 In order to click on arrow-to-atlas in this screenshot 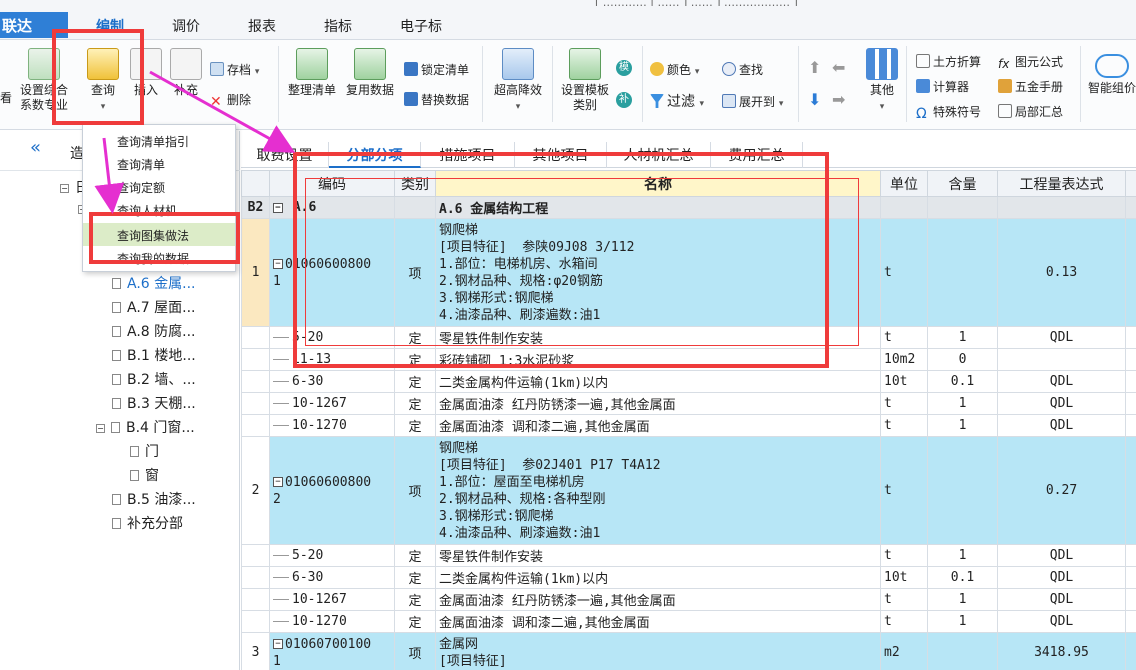, I will do `click(109, 175)`.